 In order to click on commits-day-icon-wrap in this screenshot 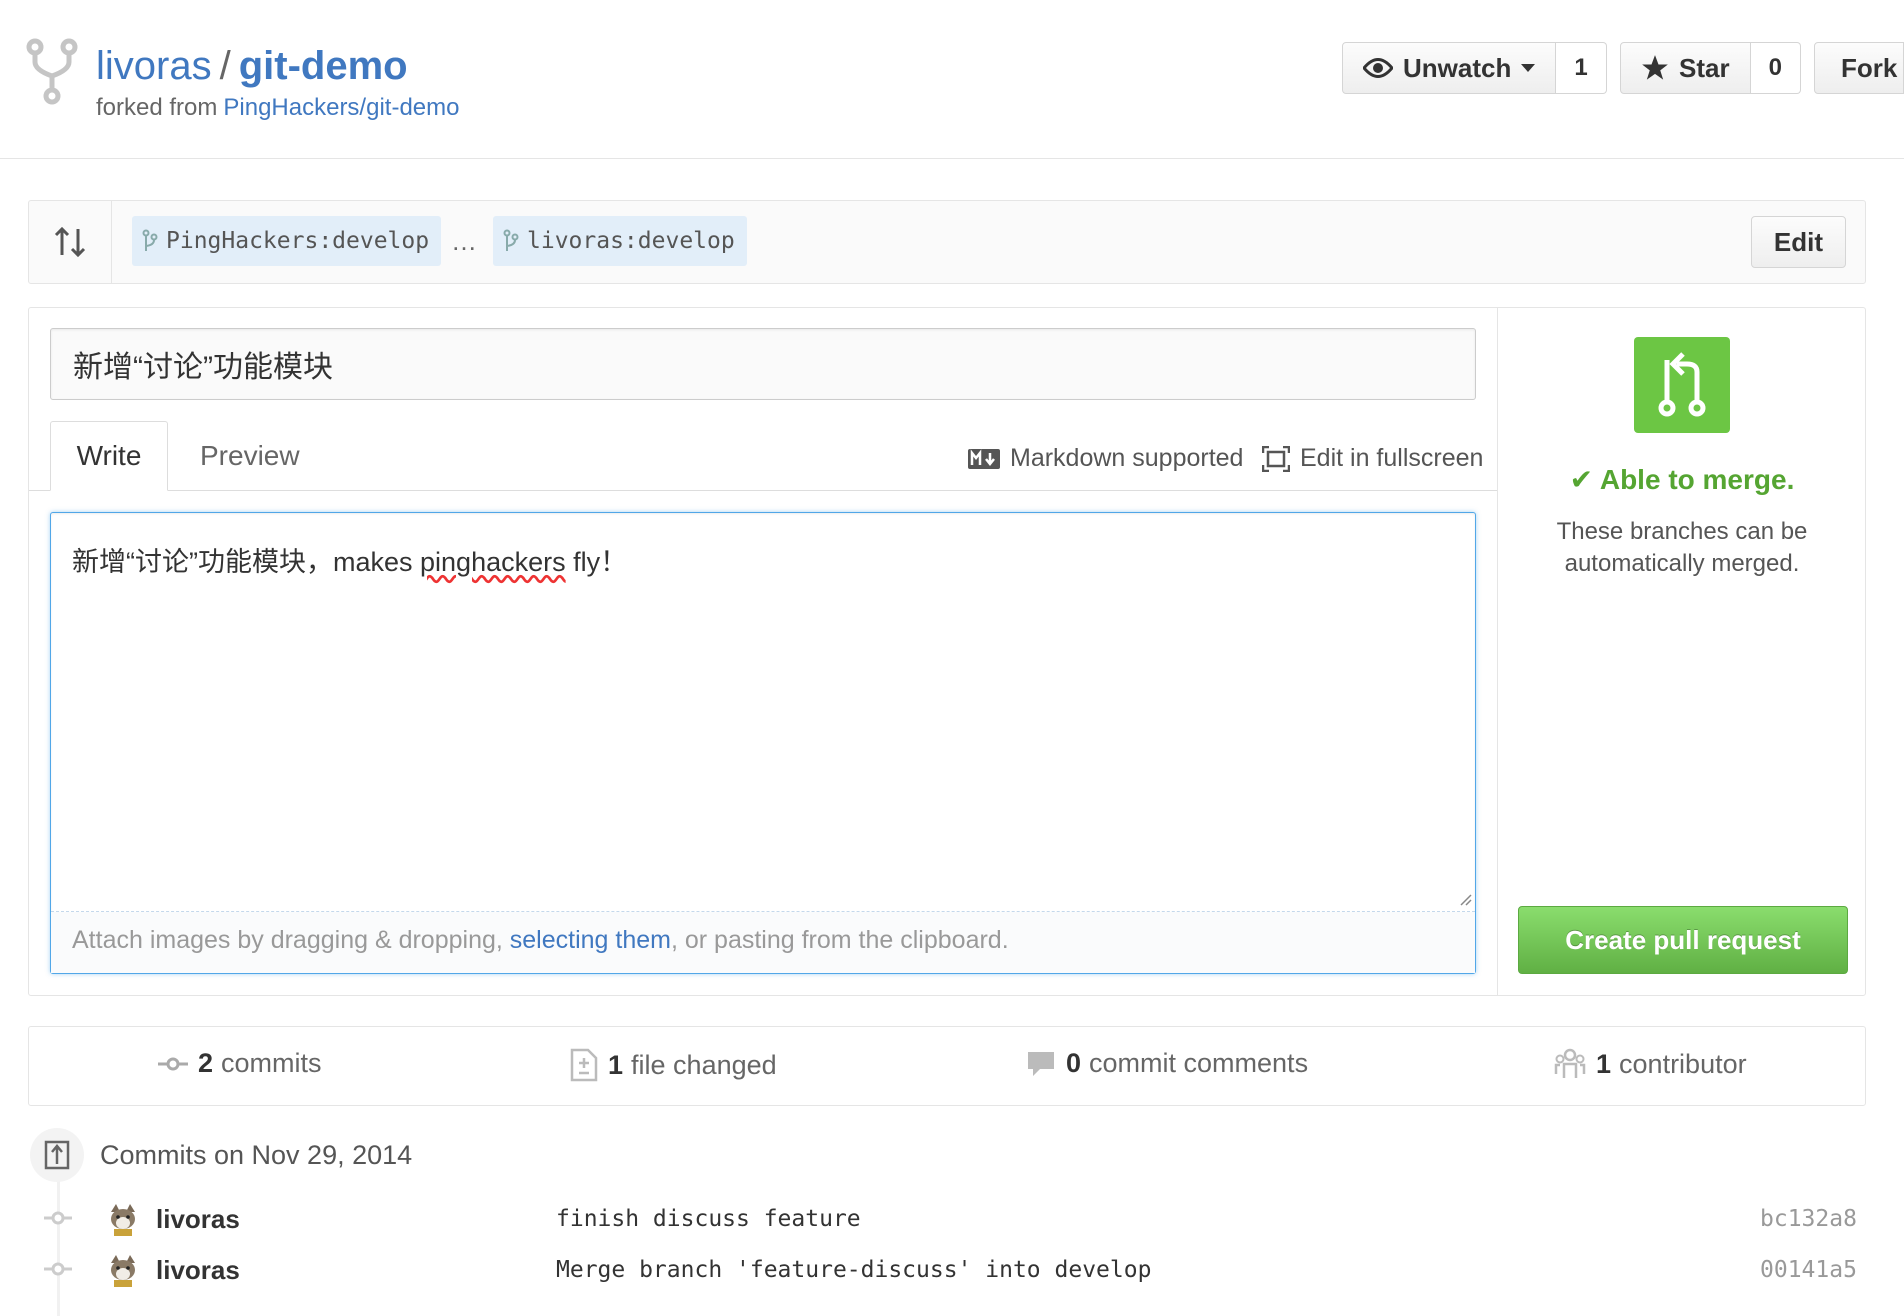, I will do `click(57, 1155)`.